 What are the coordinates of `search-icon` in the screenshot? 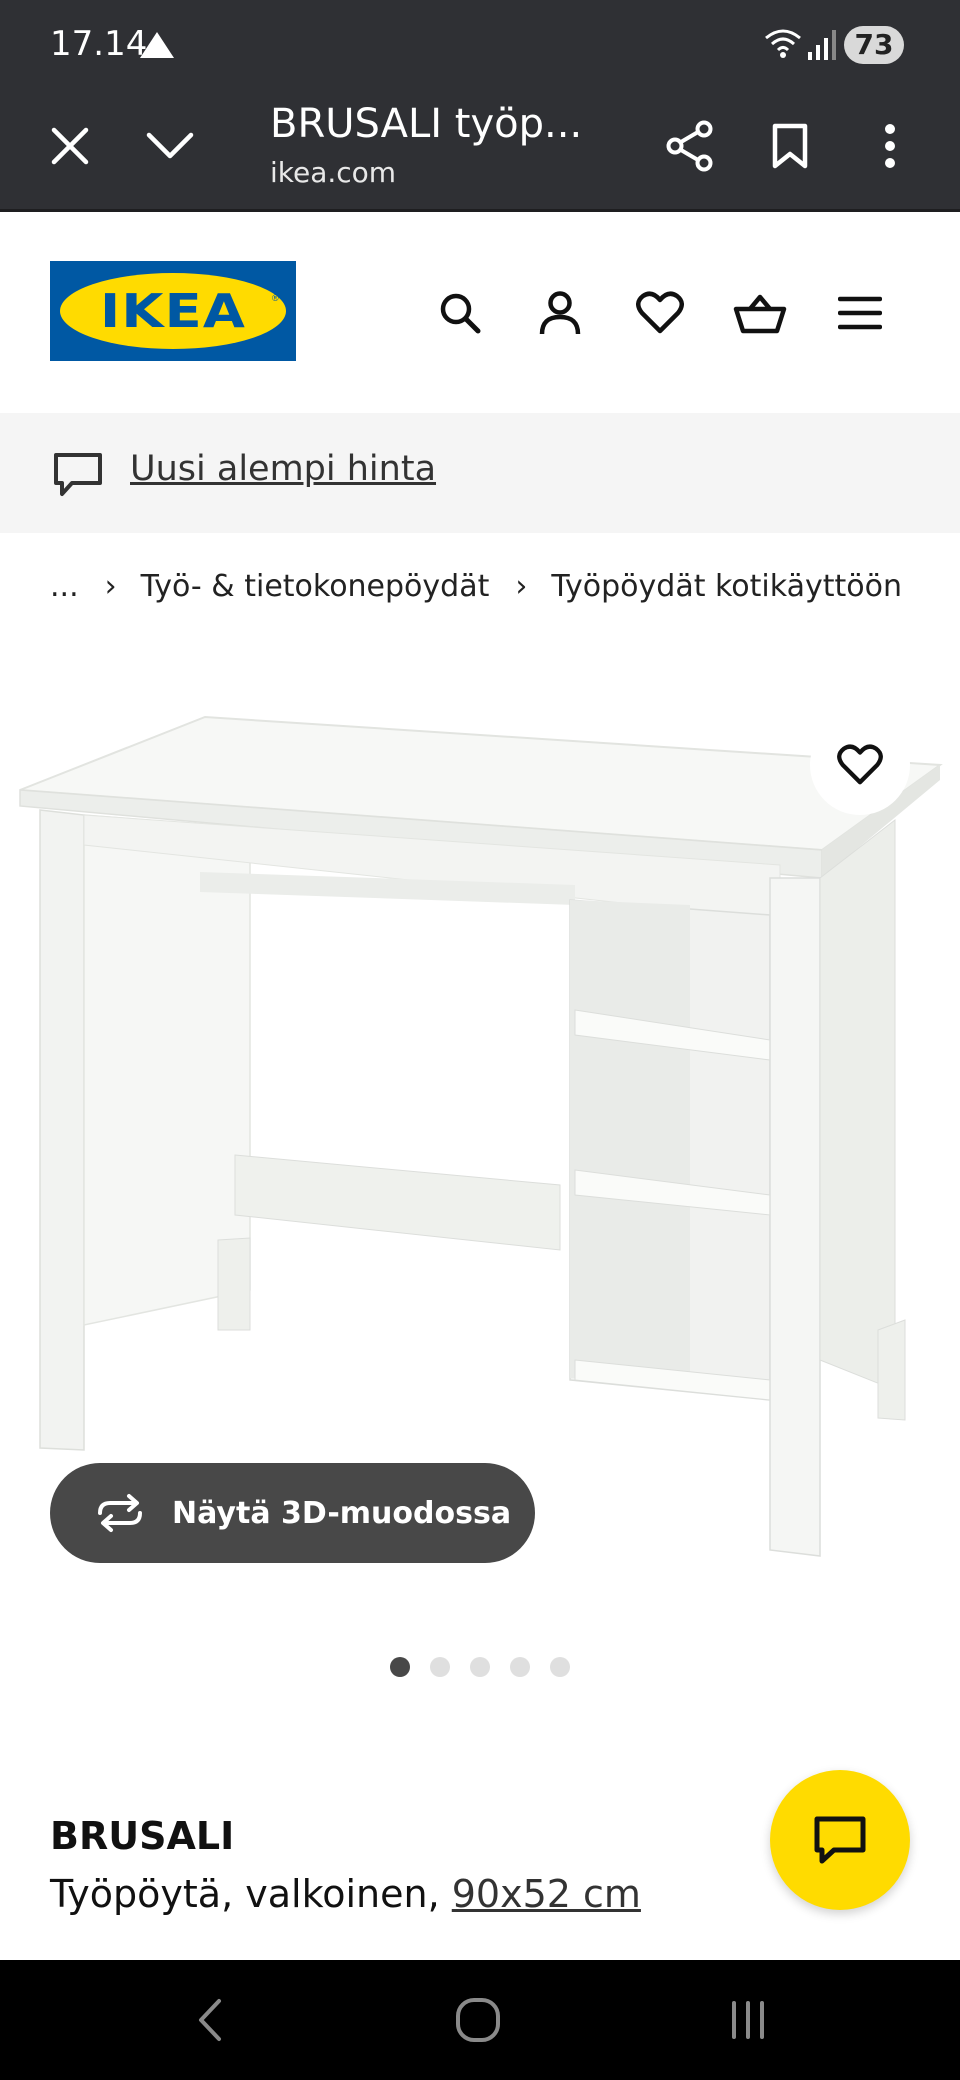 It's located at (460, 313).